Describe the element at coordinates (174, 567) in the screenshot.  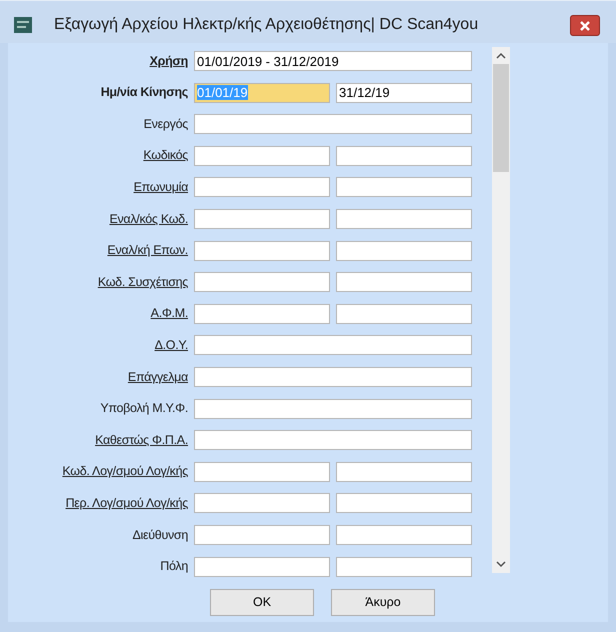
I see `field-label: Πόλη` at that location.